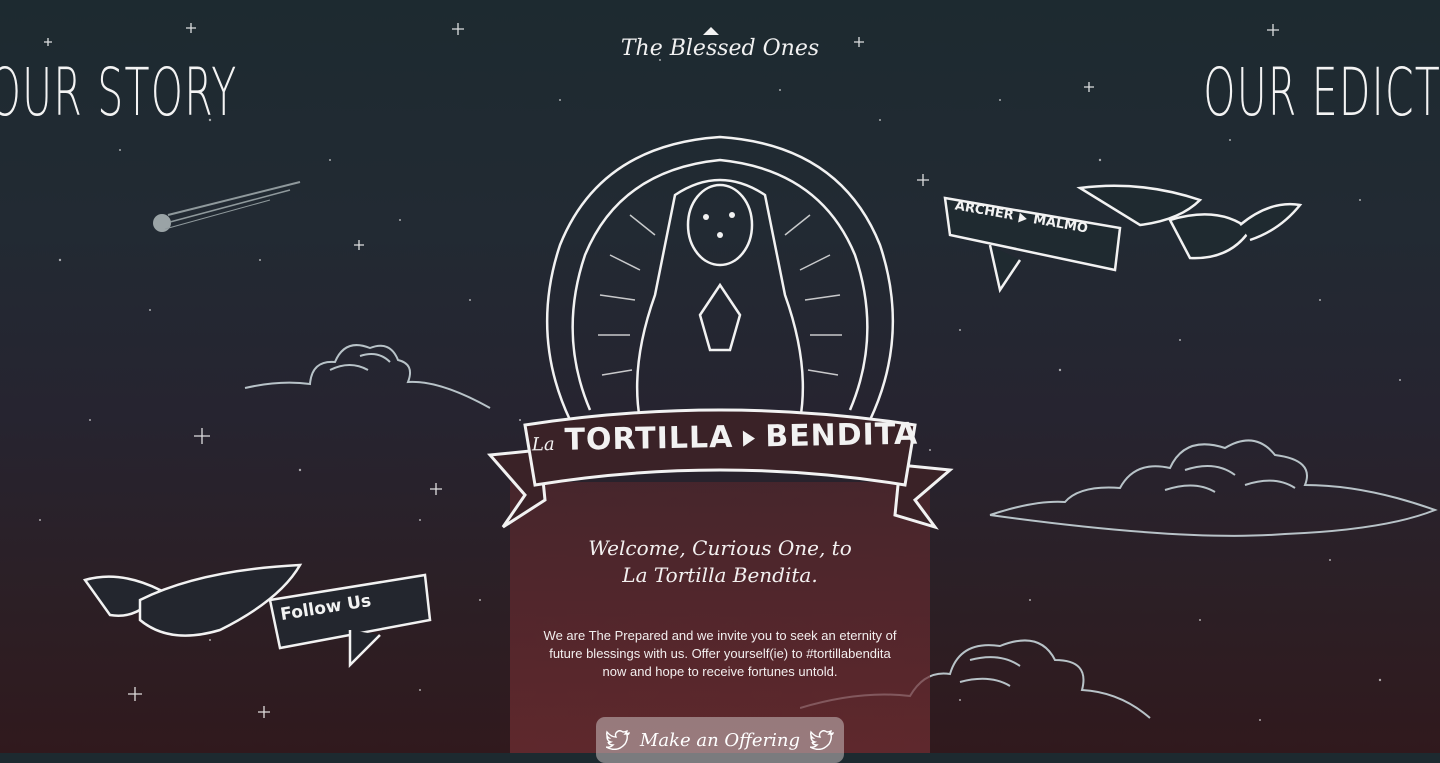 This screenshot has width=1440, height=763. I want to click on caret-up-icon, so click(711, 31).